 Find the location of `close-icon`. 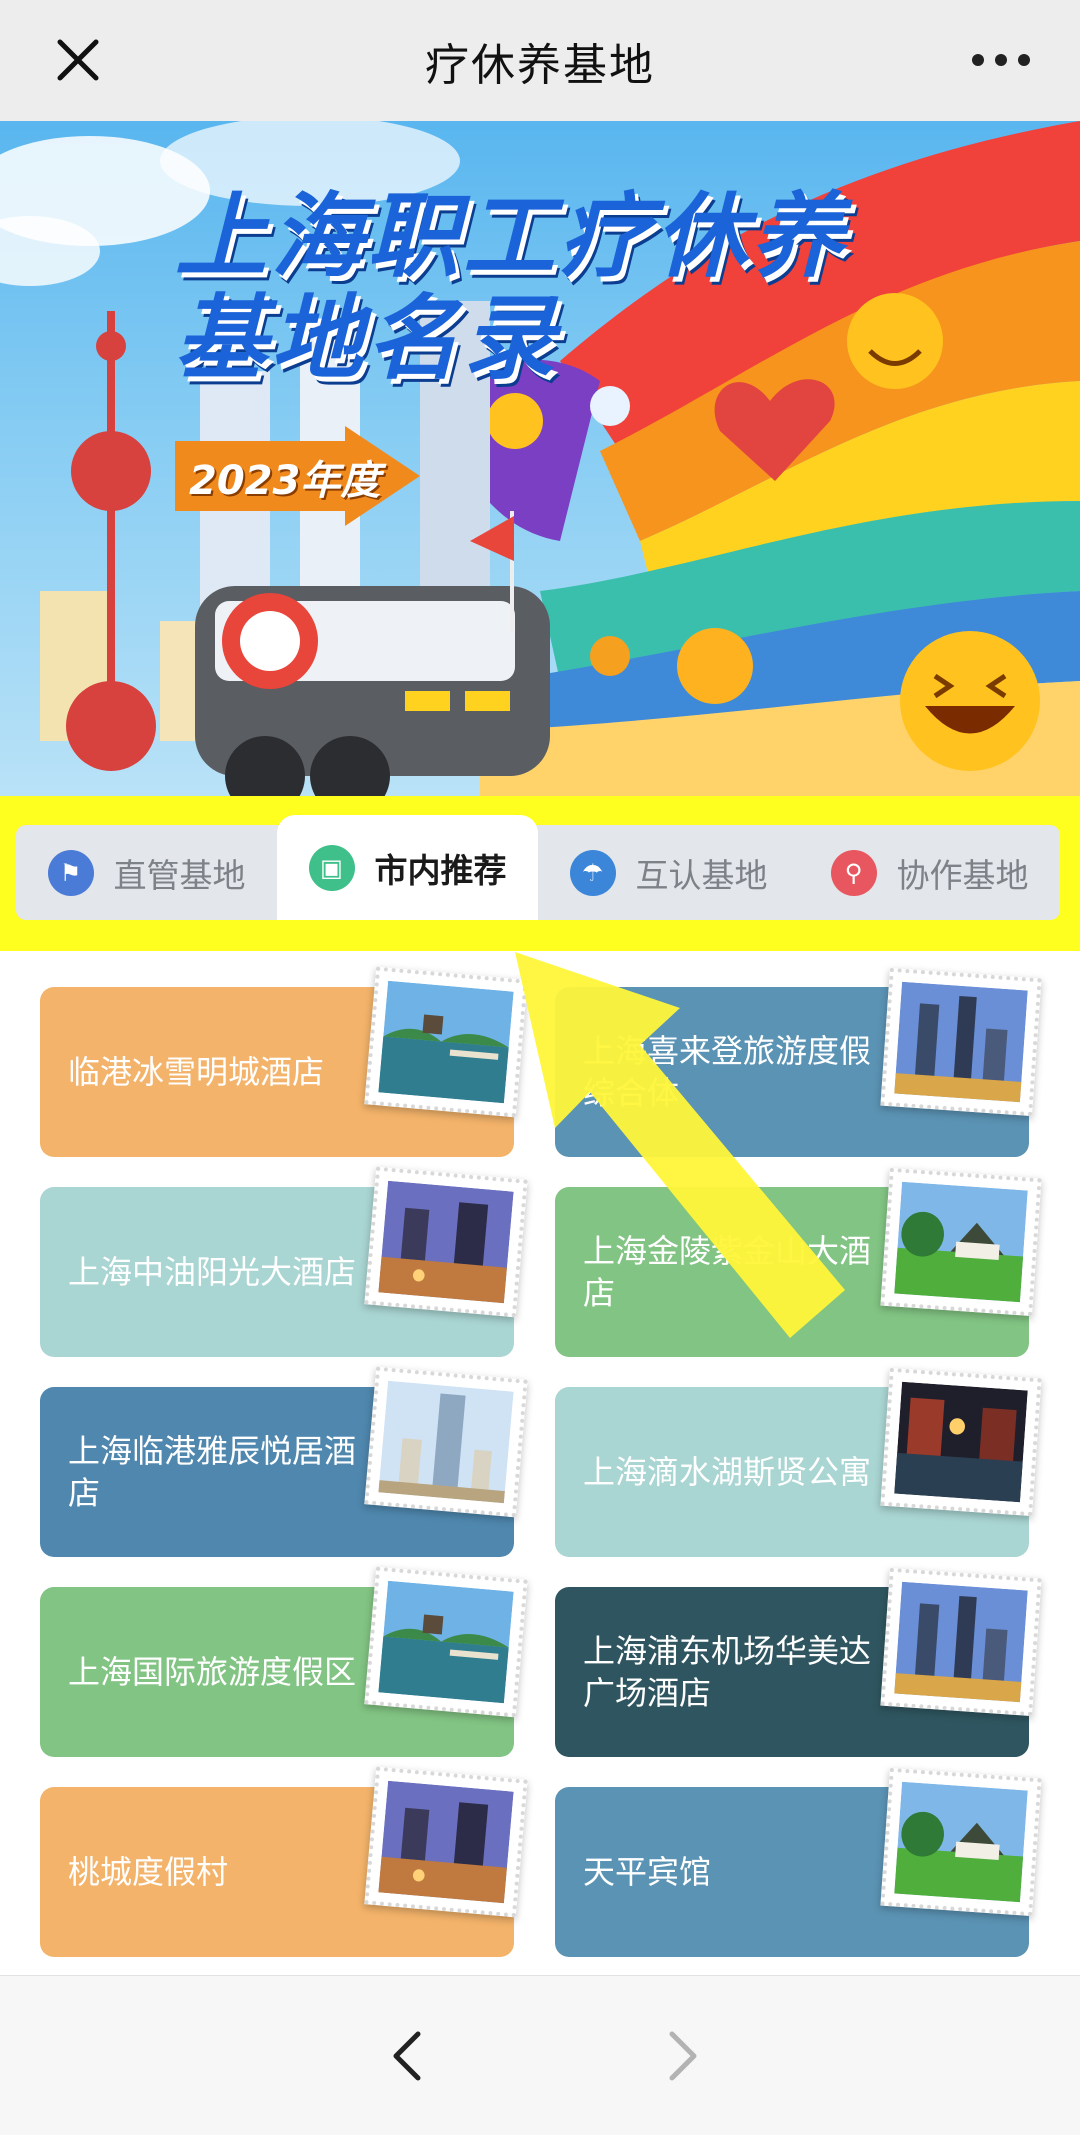

close-icon is located at coordinates (78, 60).